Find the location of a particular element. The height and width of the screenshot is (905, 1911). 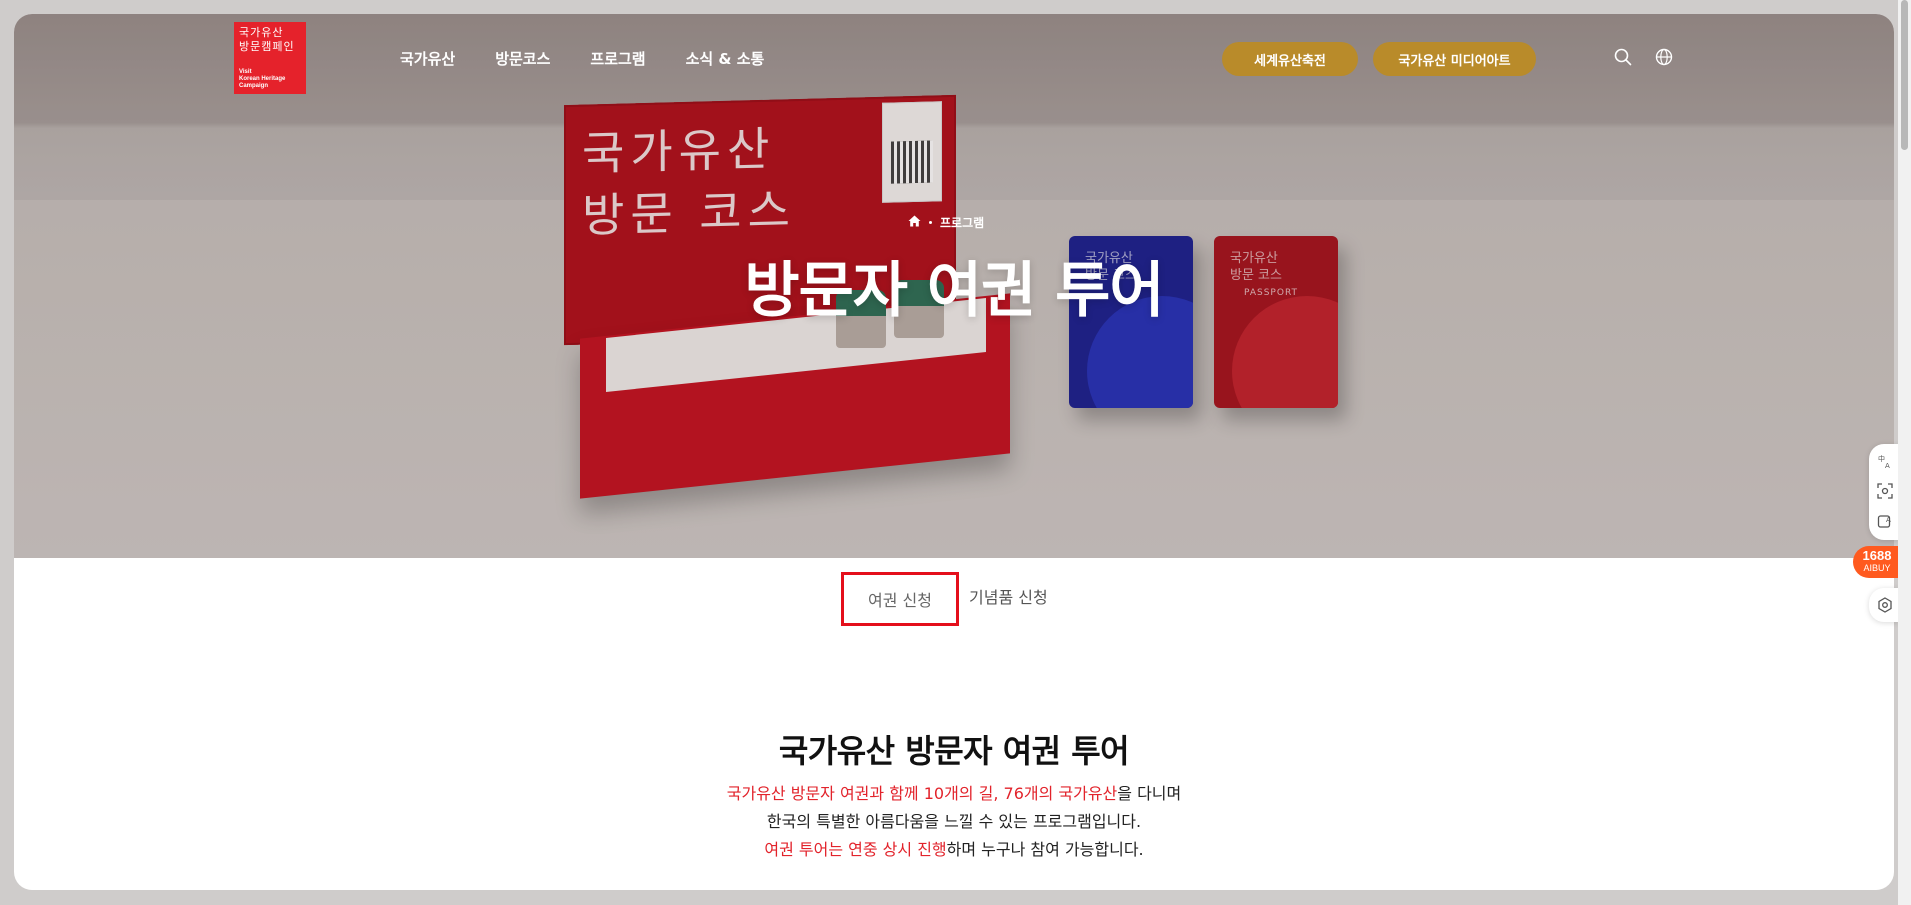

logo-korean-text: 국가유산 방문캠페인 is located at coordinates (267, 39).